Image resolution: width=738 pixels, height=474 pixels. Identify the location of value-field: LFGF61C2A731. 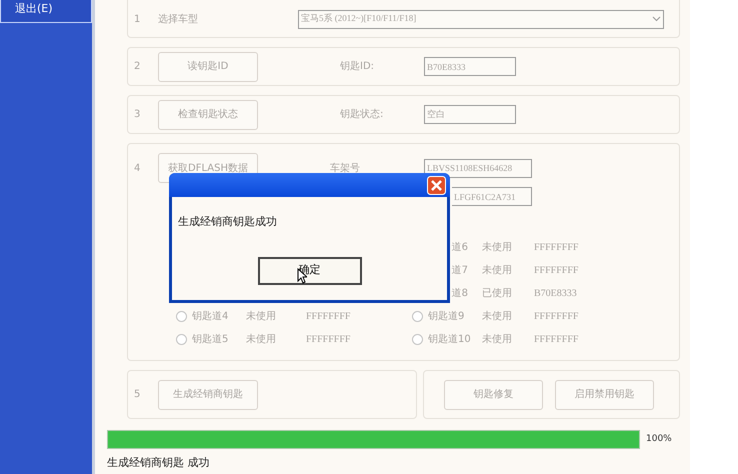
(492, 196).